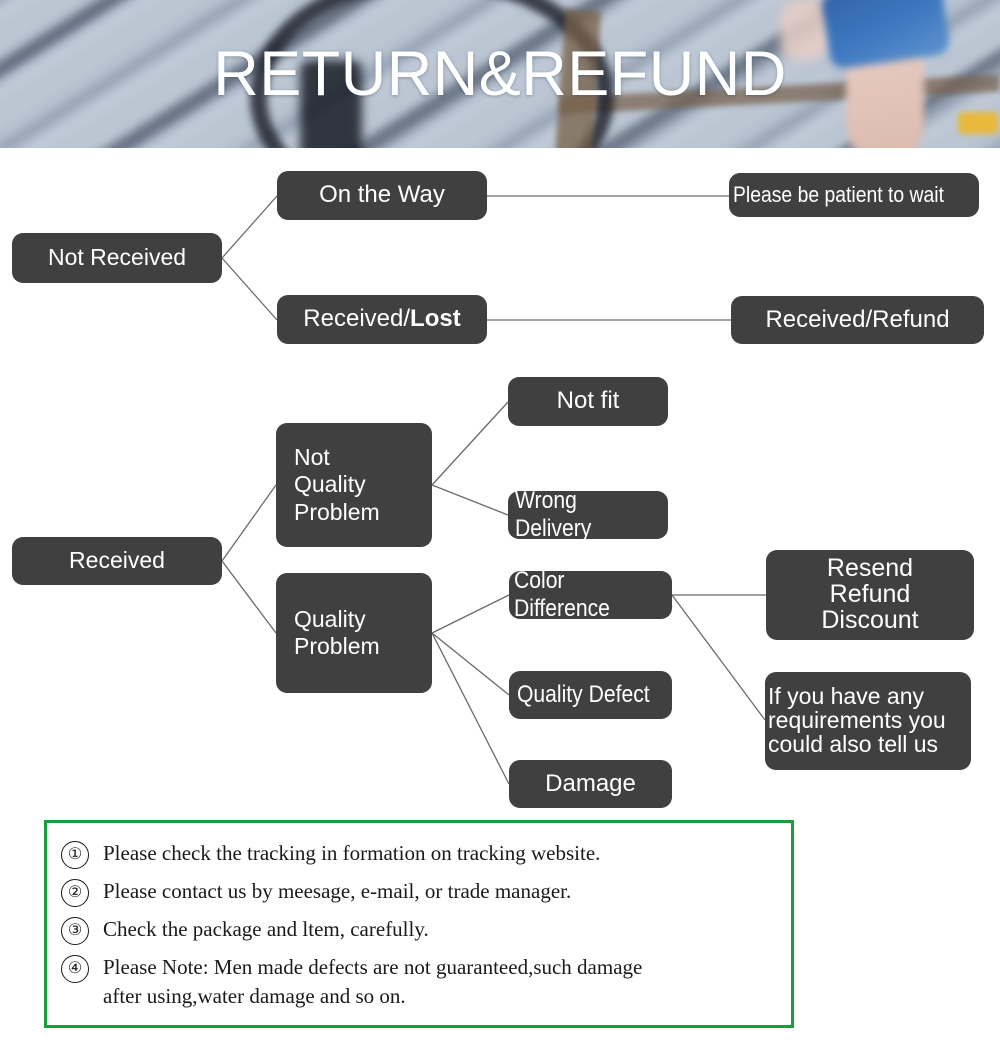  I want to click on node-resend-refund-discount: Resend Refund Discount, so click(870, 595).